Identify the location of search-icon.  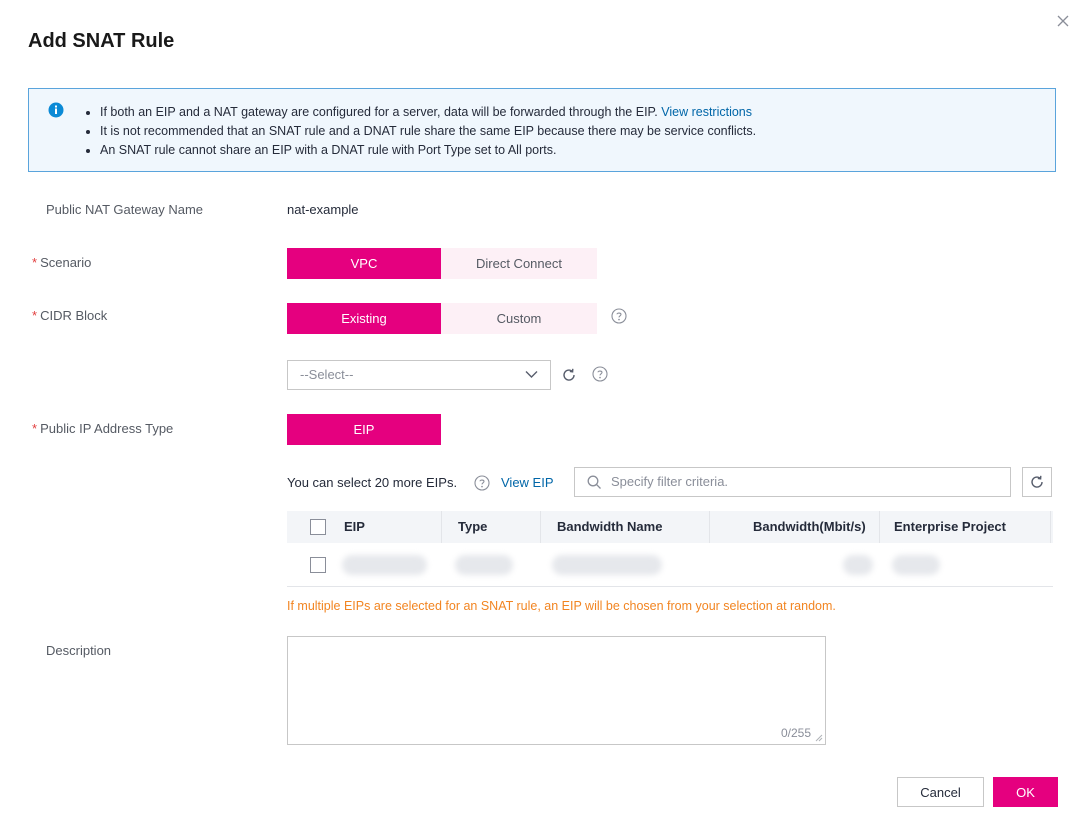
(594, 482).